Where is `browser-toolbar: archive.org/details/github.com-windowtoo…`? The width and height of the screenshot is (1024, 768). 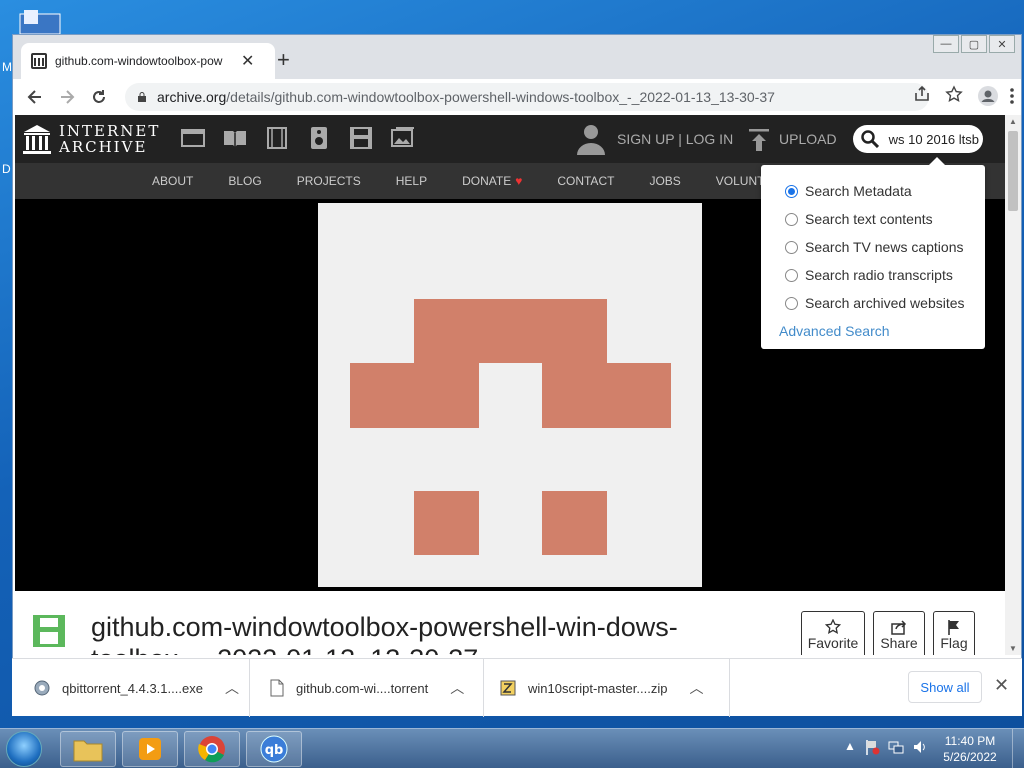 browser-toolbar: archive.org/details/github.com-windowtoo… is located at coordinates (517, 97).